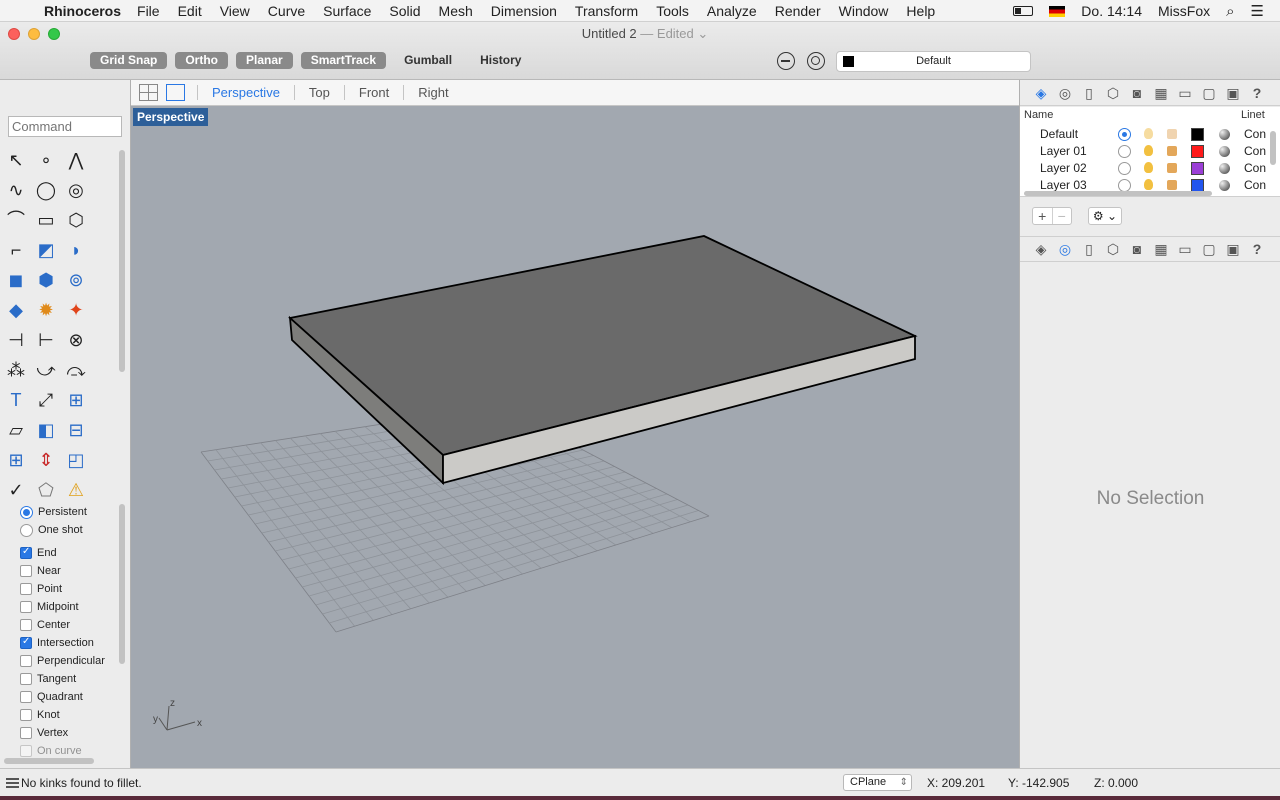 This screenshot has width=1280, height=800. Describe the element at coordinates (16, 250) in the screenshot. I see `fillet-curve-icon: ⌐` at that location.